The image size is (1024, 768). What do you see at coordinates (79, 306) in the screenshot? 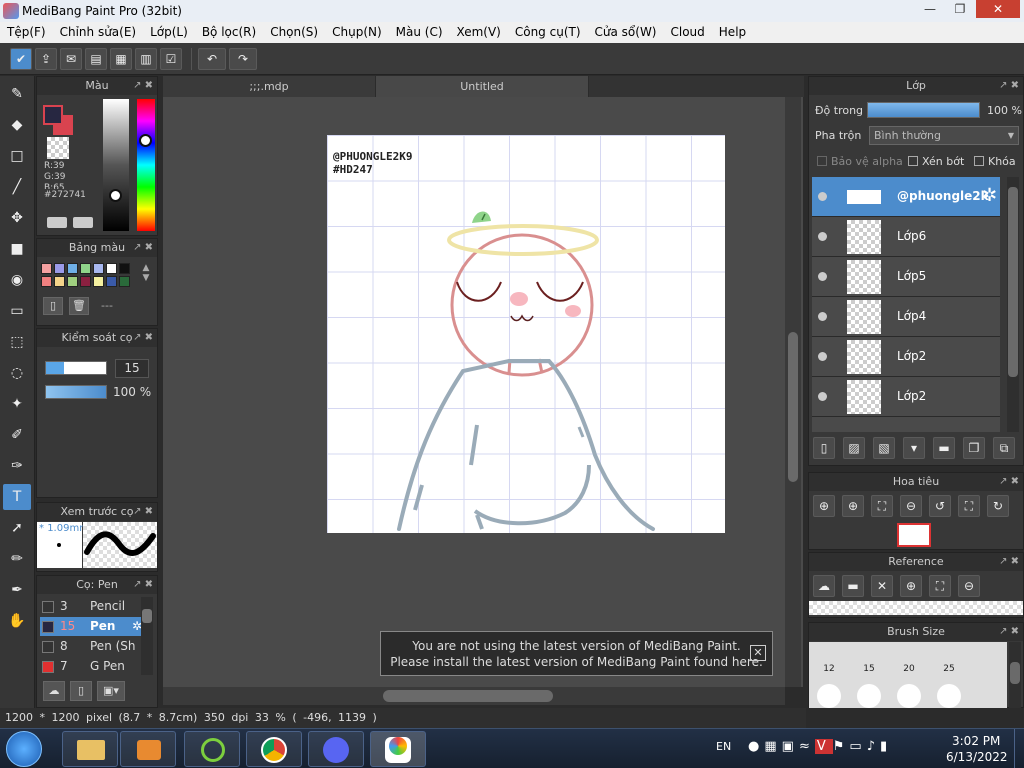
I see `delete-palette-icon: 🗑` at bounding box center [79, 306].